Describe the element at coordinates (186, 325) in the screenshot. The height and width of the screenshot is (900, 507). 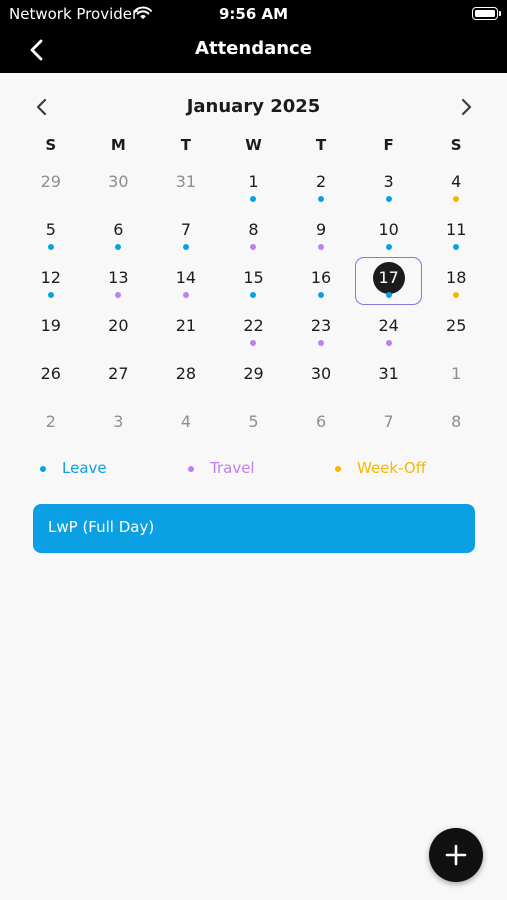
I see `day-number: 21` at that location.